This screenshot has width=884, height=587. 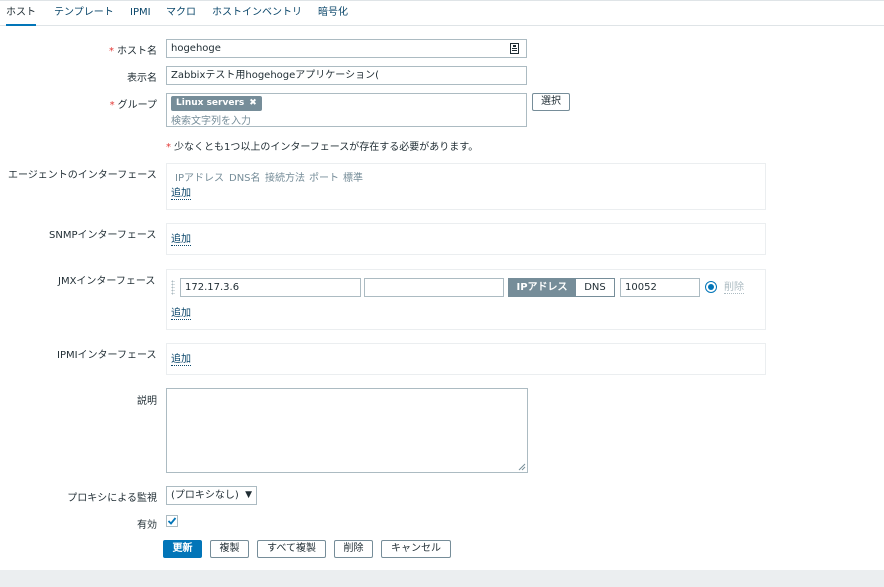 What do you see at coordinates (416, 549) in the screenshot?
I see `cancel-button: キャンセル` at bounding box center [416, 549].